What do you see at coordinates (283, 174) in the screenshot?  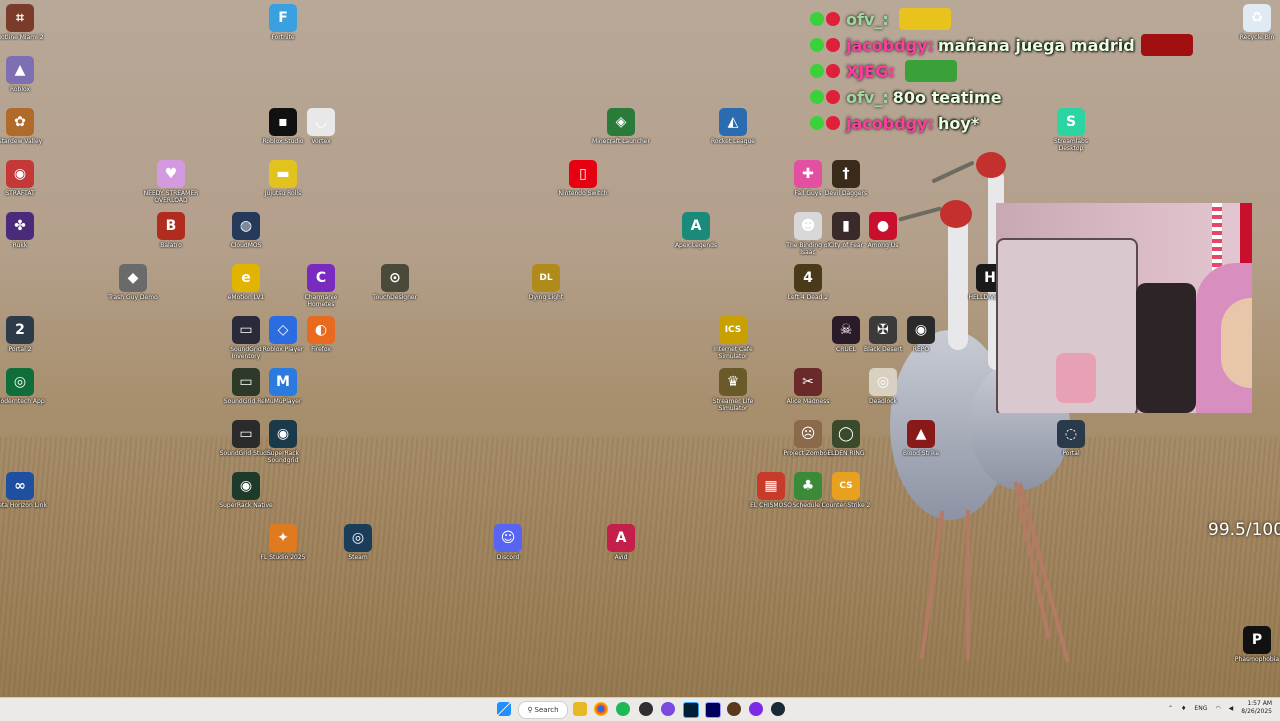 I see `app-icon: ▬` at bounding box center [283, 174].